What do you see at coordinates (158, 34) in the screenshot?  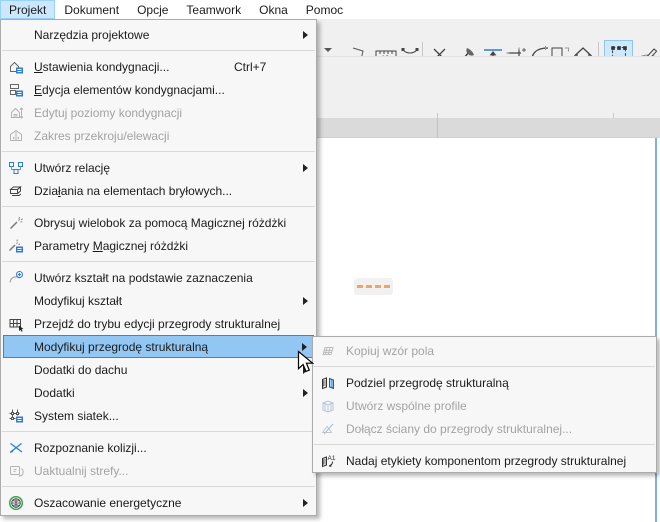 I see `menu-item-narzedzia-projektowe: Narzędzia projektowe` at bounding box center [158, 34].